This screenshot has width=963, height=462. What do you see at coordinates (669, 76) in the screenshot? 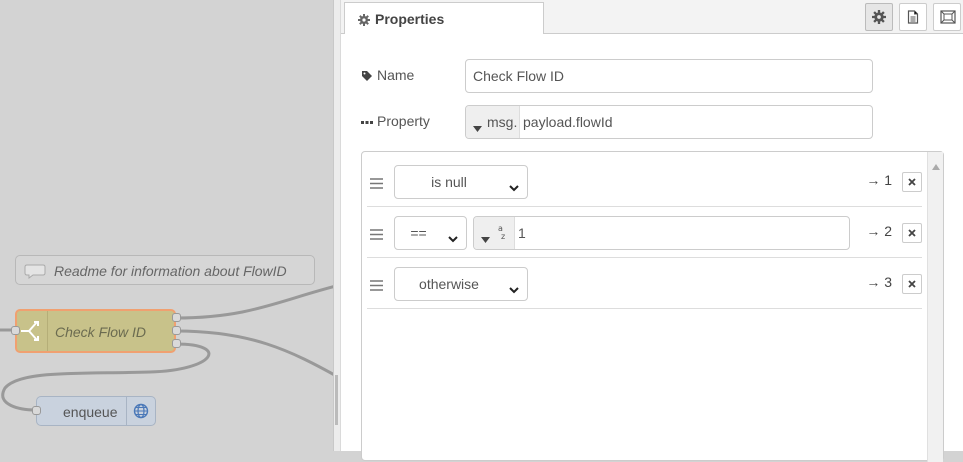
I see `name-input: Check Flow ID` at bounding box center [669, 76].